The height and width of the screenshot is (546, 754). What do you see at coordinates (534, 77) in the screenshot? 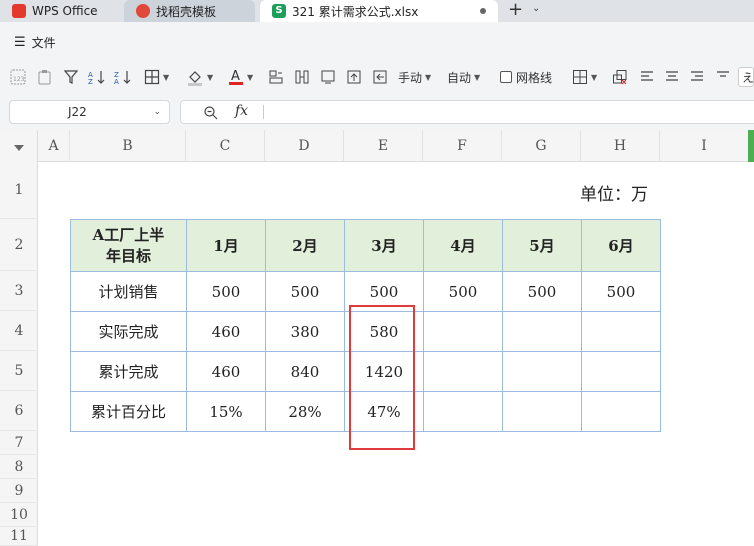
I see `gridlines-label: 网格线` at bounding box center [534, 77].